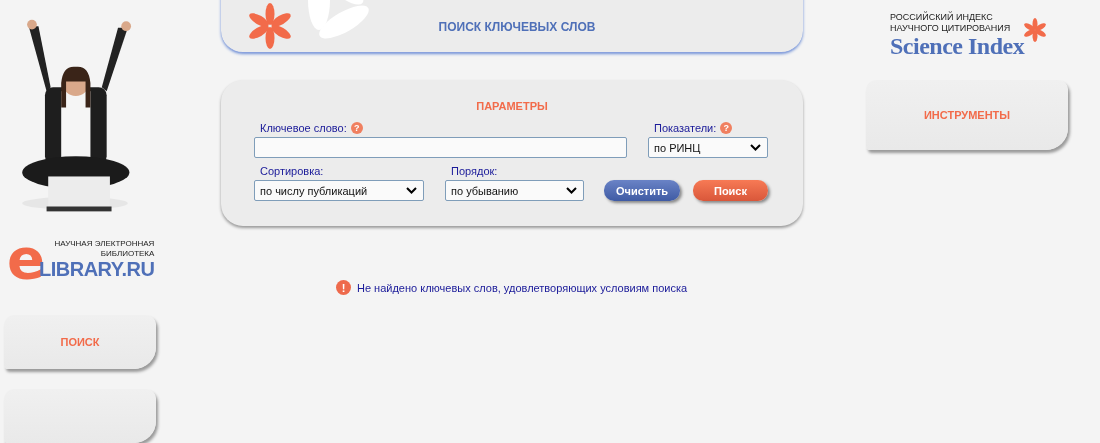 The image size is (1100, 443). What do you see at coordinates (80, 342) in the screenshot?
I see `menu-card: ПОИСК` at bounding box center [80, 342].